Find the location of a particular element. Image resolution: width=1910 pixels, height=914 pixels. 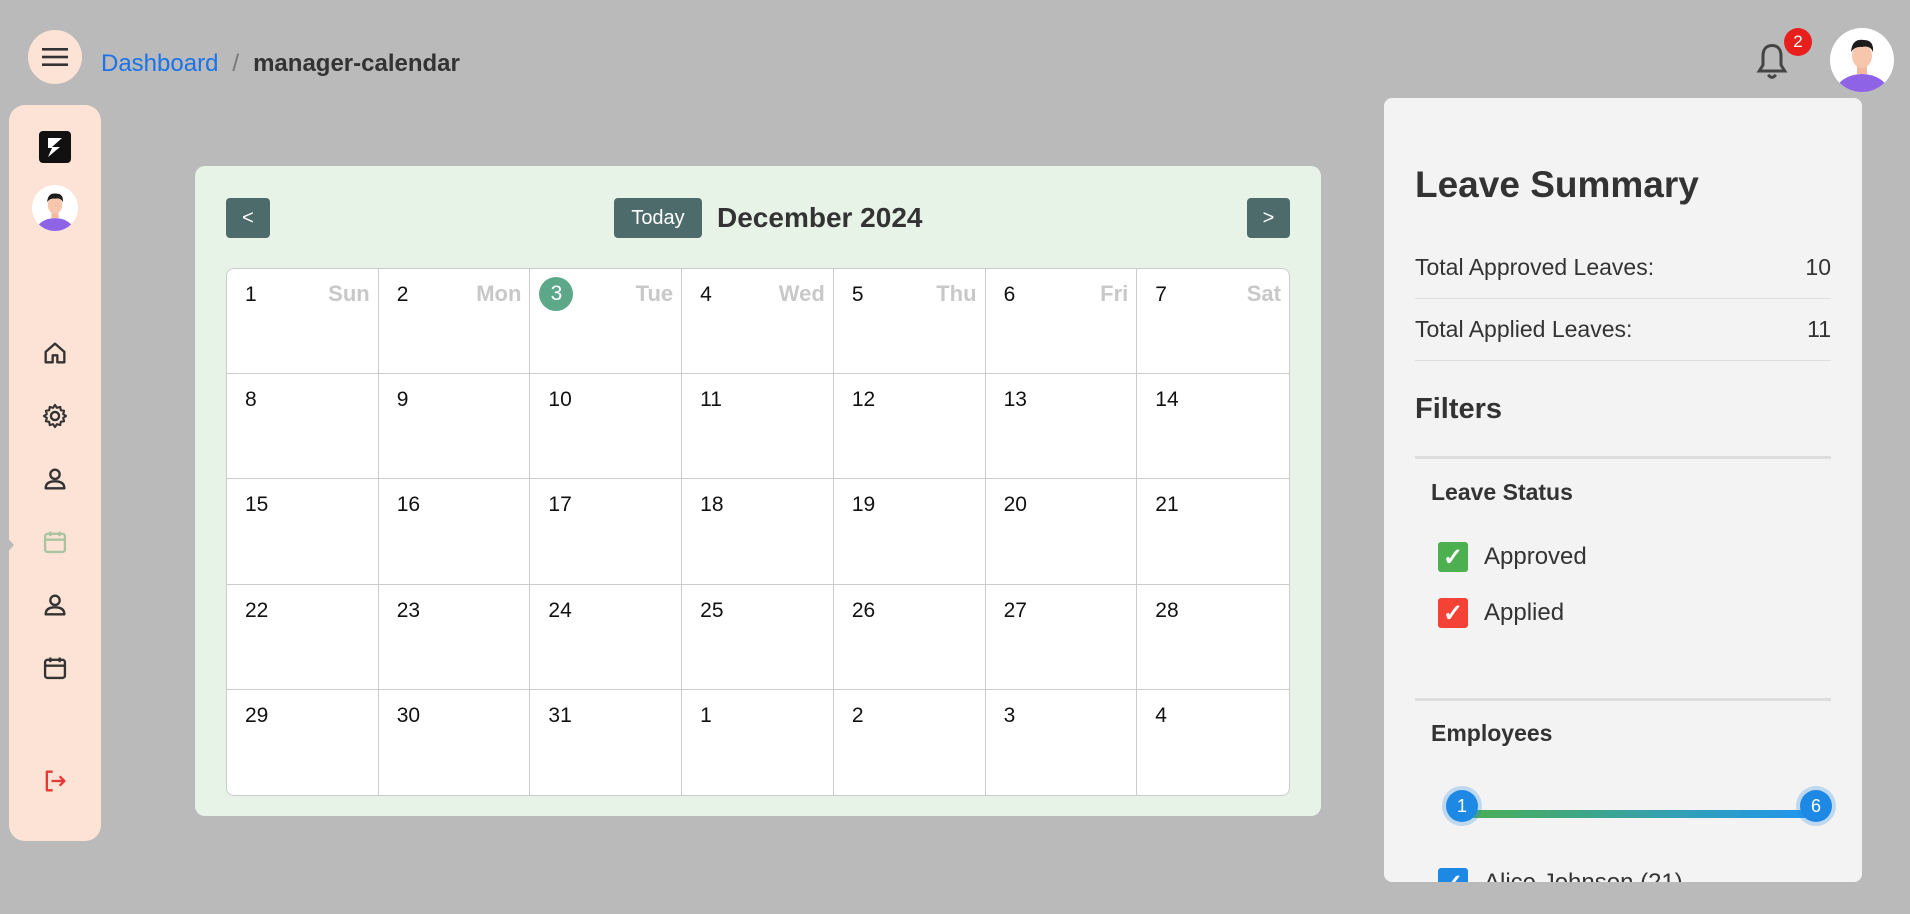

calendar-day-cell: 22 is located at coordinates (303, 637).